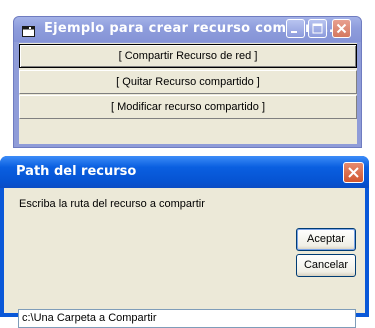 Image resolution: width=375 pixels, height=328 pixels. Describe the element at coordinates (76, 171) in the screenshot. I see `dialog-title: Path del recurso` at that location.